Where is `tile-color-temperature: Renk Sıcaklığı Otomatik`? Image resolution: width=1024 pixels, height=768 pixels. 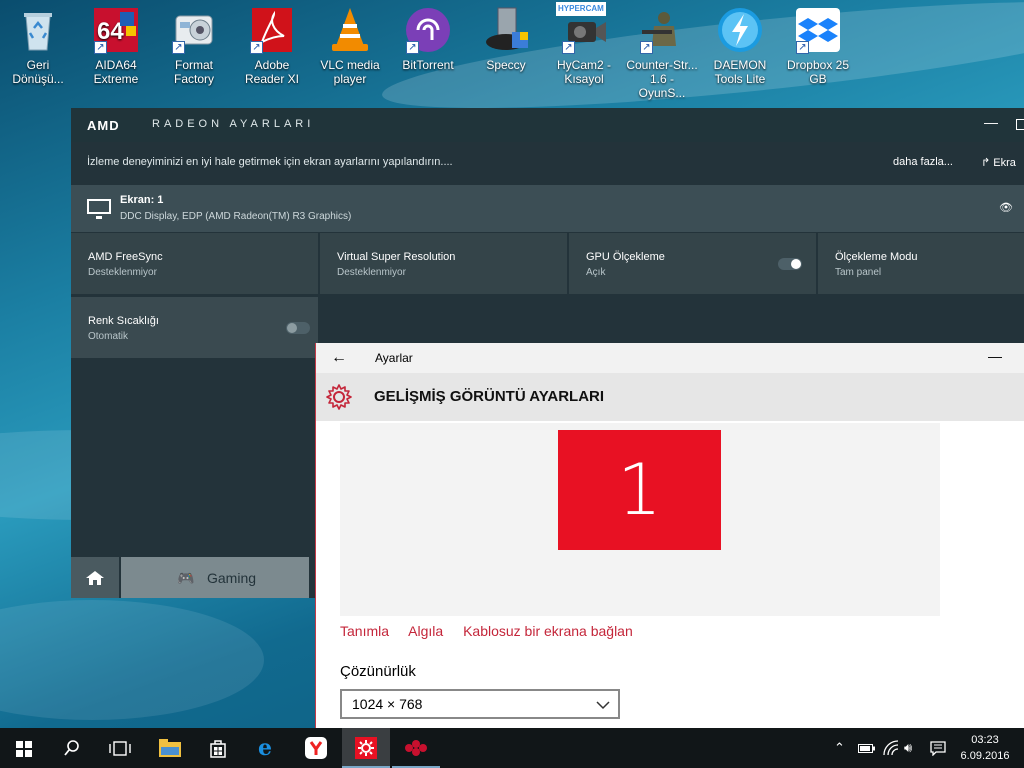 tile-color-temperature: Renk Sıcaklığı Otomatik is located at coordinates (194, 327).